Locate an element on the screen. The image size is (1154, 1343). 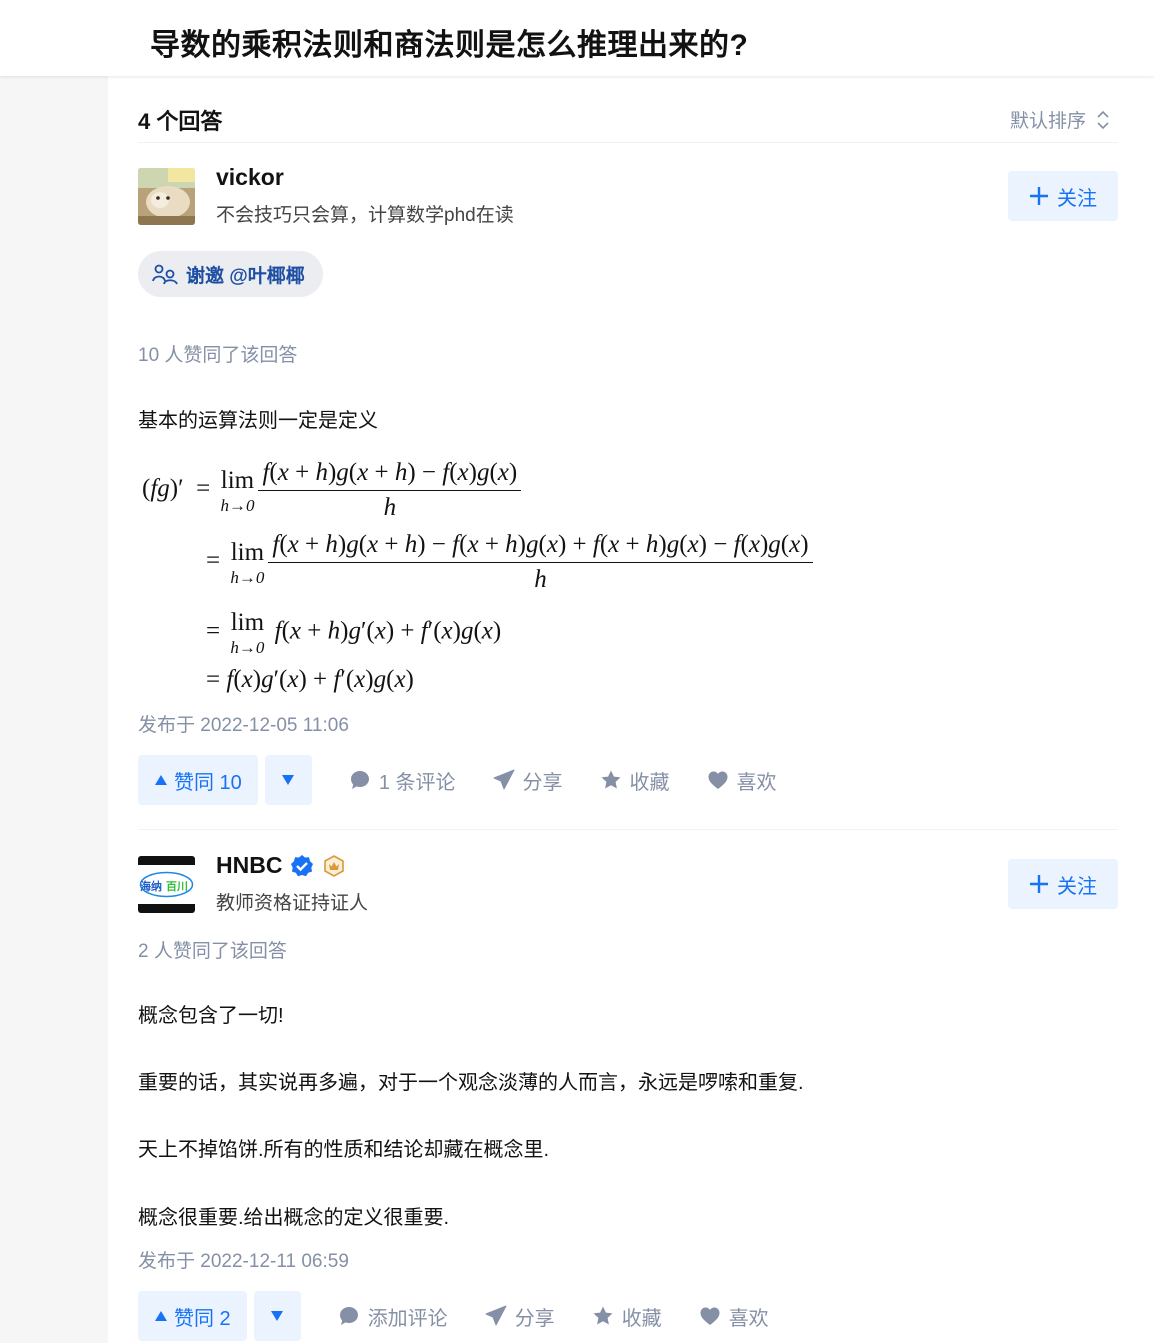
question-title: 导数的乘积法则和商法则是怎么推理出来的? is located at coordinates (449, 45).